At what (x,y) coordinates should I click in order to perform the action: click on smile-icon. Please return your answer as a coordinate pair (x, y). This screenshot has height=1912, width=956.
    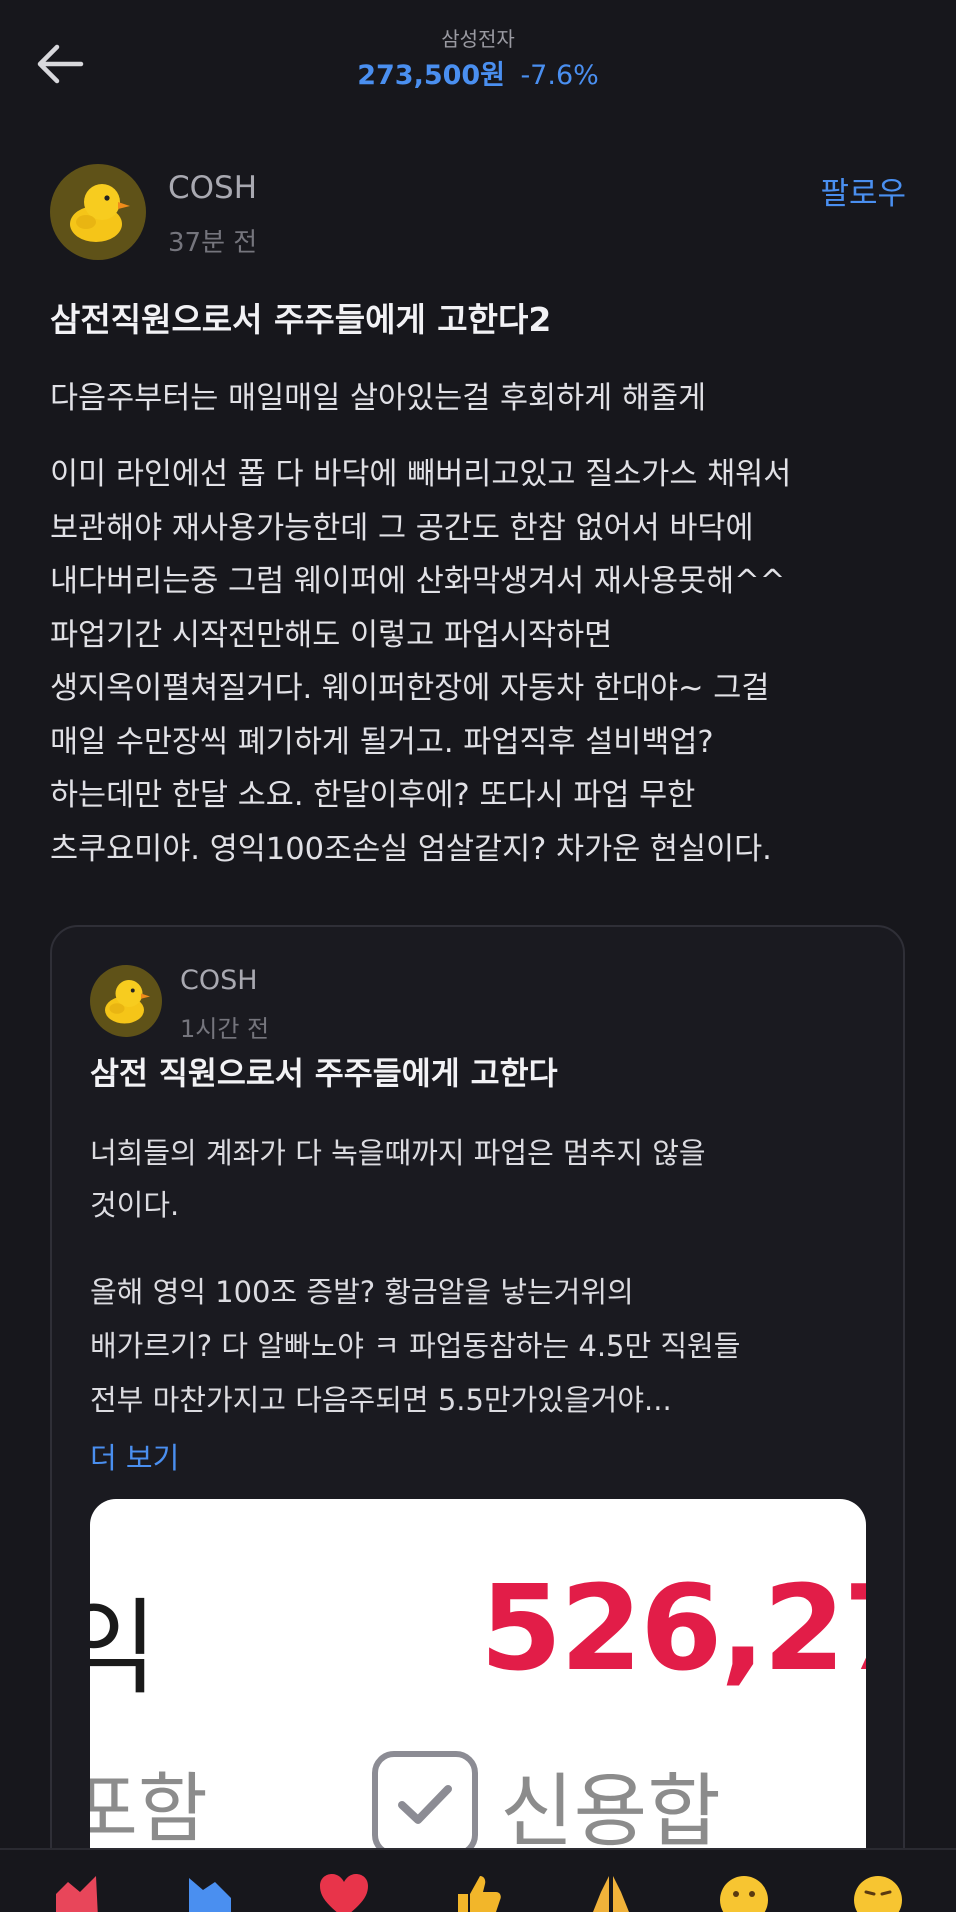
    Looking at the image, I should click on (744, 1894).